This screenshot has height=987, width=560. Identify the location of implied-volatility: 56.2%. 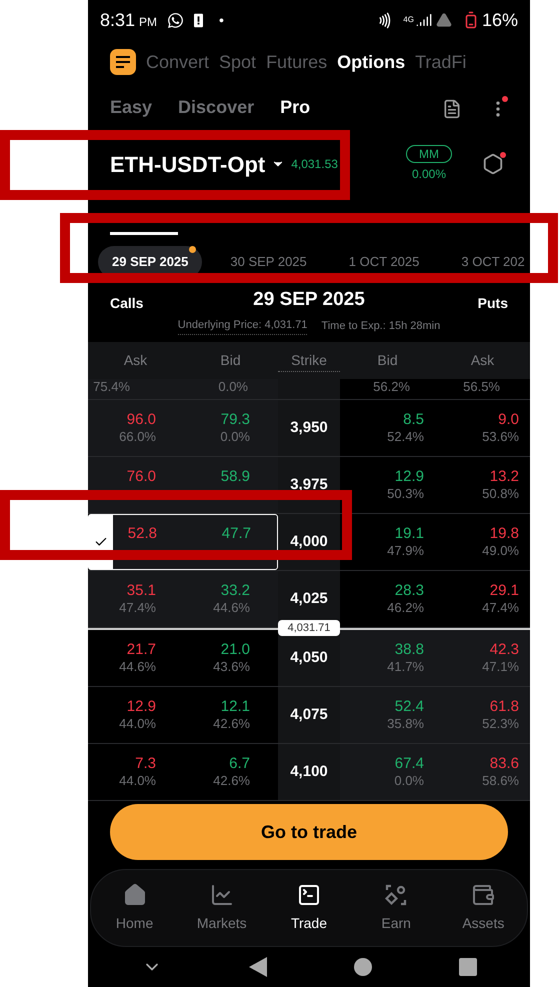
(391, 387).